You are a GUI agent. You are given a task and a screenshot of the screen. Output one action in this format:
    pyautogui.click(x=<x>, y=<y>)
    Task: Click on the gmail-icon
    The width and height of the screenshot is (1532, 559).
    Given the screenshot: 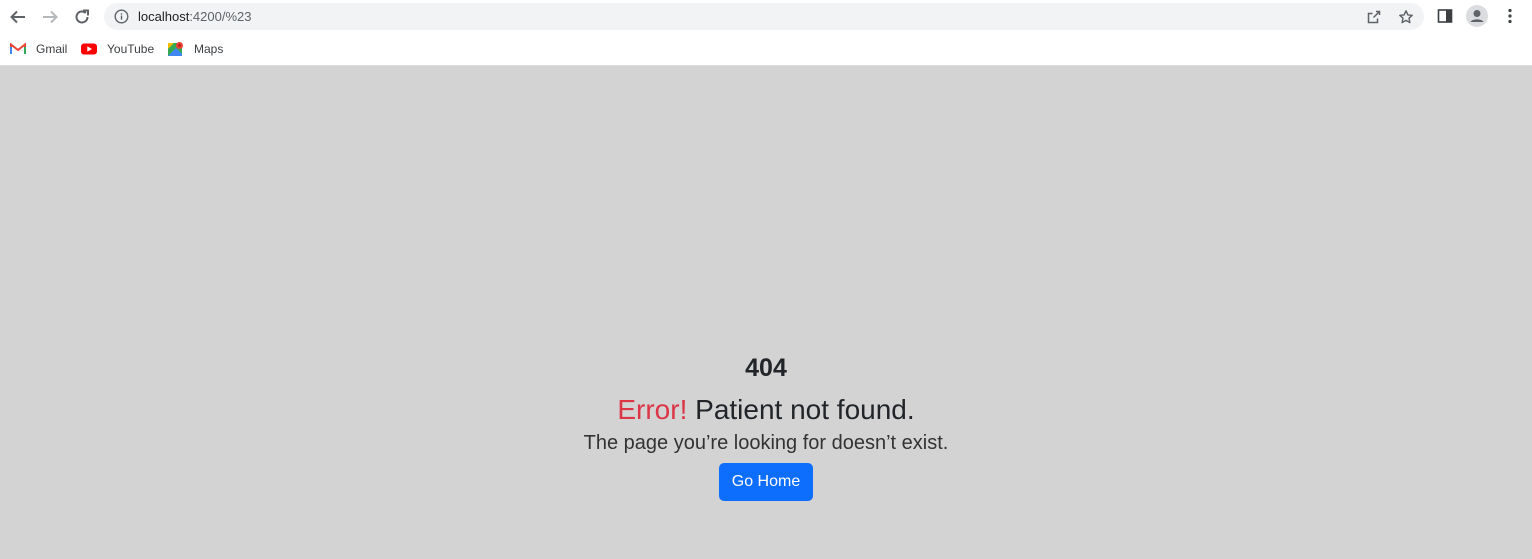 What is the action you would take?
    pyautogui.click(x=18, y=49)
    